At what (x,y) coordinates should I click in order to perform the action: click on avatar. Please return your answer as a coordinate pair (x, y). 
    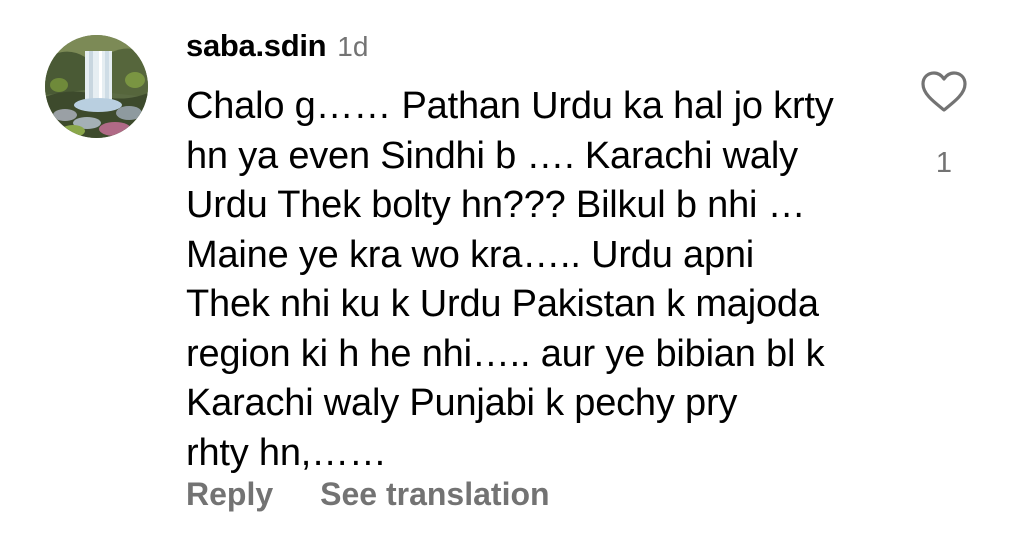
    Looking at the image, I should click on (96, 86).